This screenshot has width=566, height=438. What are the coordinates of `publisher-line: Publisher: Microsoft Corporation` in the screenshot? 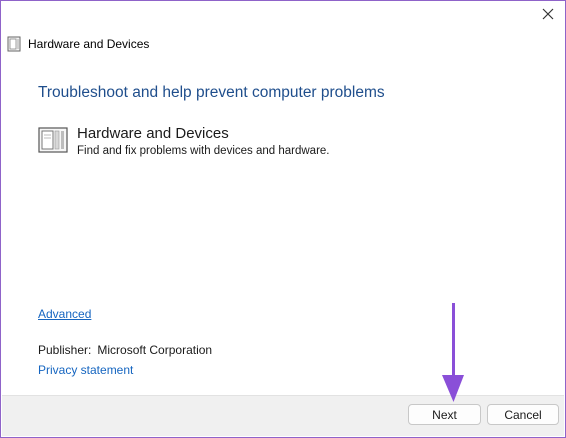 It's located at (125, 350).